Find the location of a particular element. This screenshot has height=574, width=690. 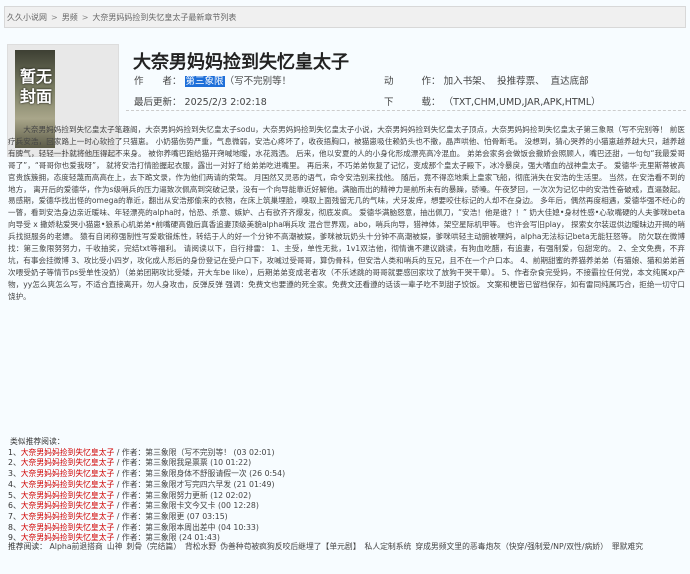

download-label-a: 下 is located at coordinates (389, 102).